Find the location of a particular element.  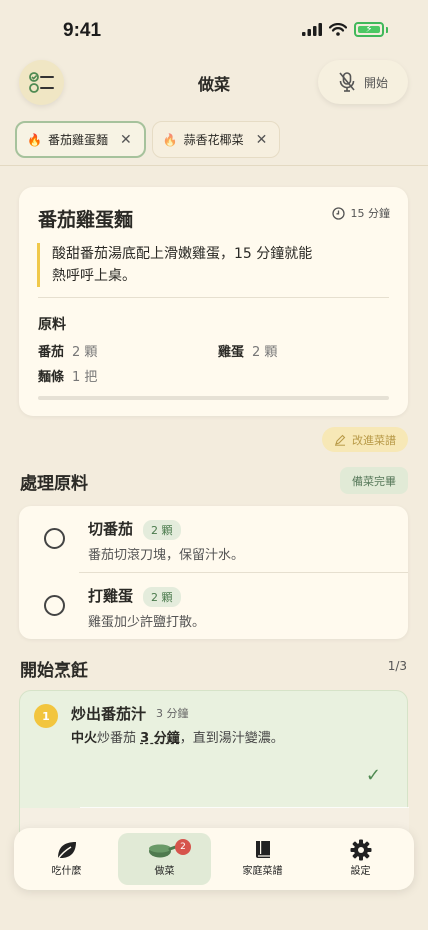

cook-section-title: 開始烹飪 is located at coordinates (54, 671).